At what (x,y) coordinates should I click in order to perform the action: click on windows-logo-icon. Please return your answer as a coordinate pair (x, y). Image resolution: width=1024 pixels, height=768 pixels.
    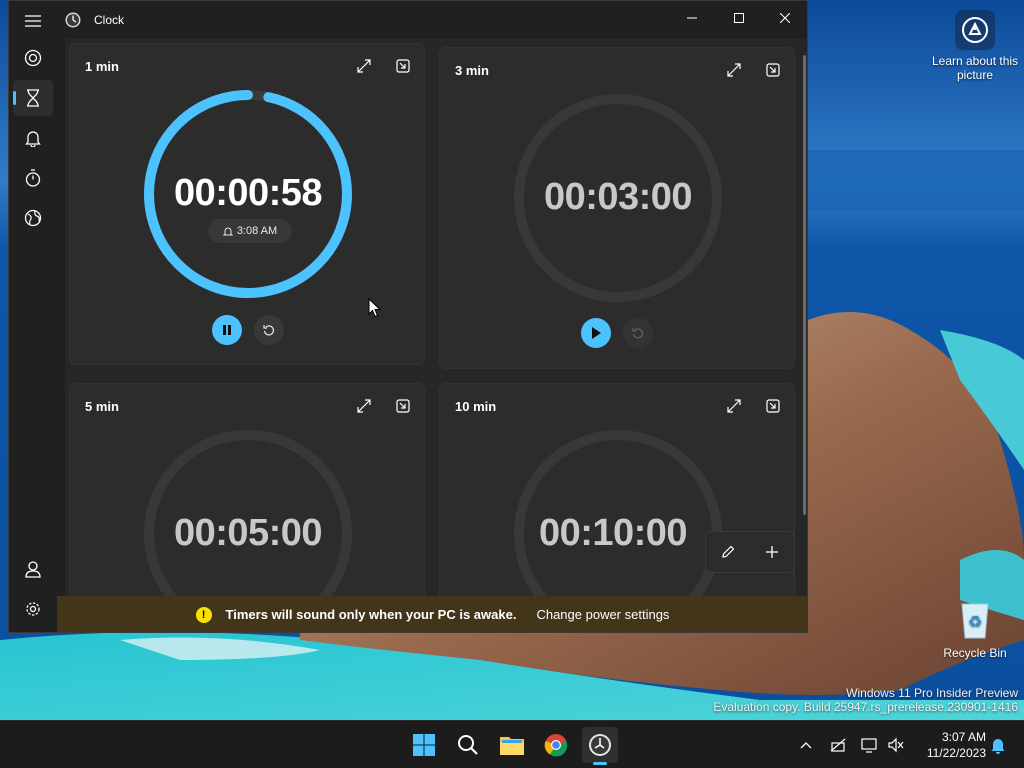
    Looking at the image, I should click on (424, 745).